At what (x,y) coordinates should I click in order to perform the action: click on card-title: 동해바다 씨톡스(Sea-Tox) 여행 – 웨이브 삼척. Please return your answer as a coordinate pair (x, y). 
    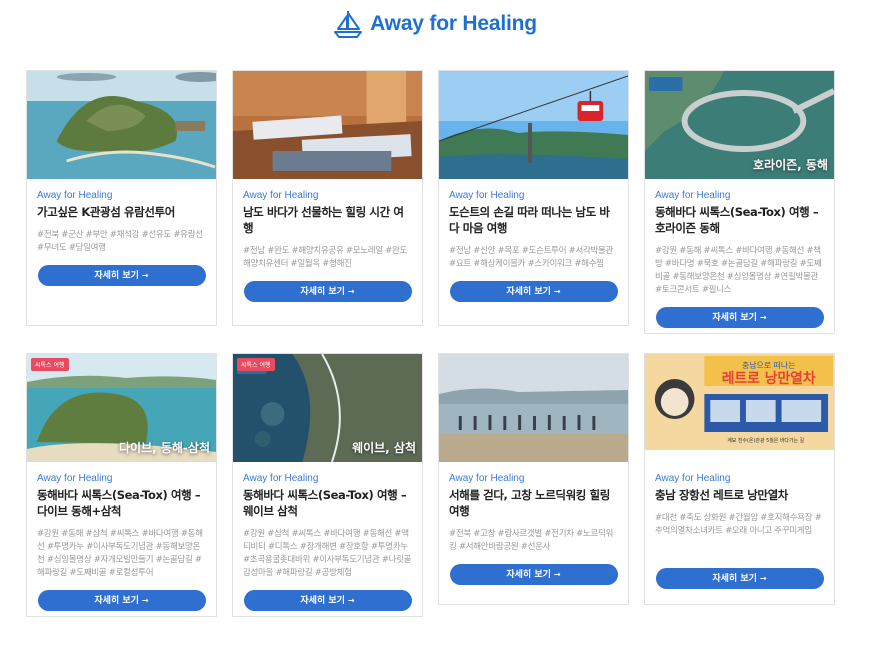
    Looking at the image, I should click on (325, 503).